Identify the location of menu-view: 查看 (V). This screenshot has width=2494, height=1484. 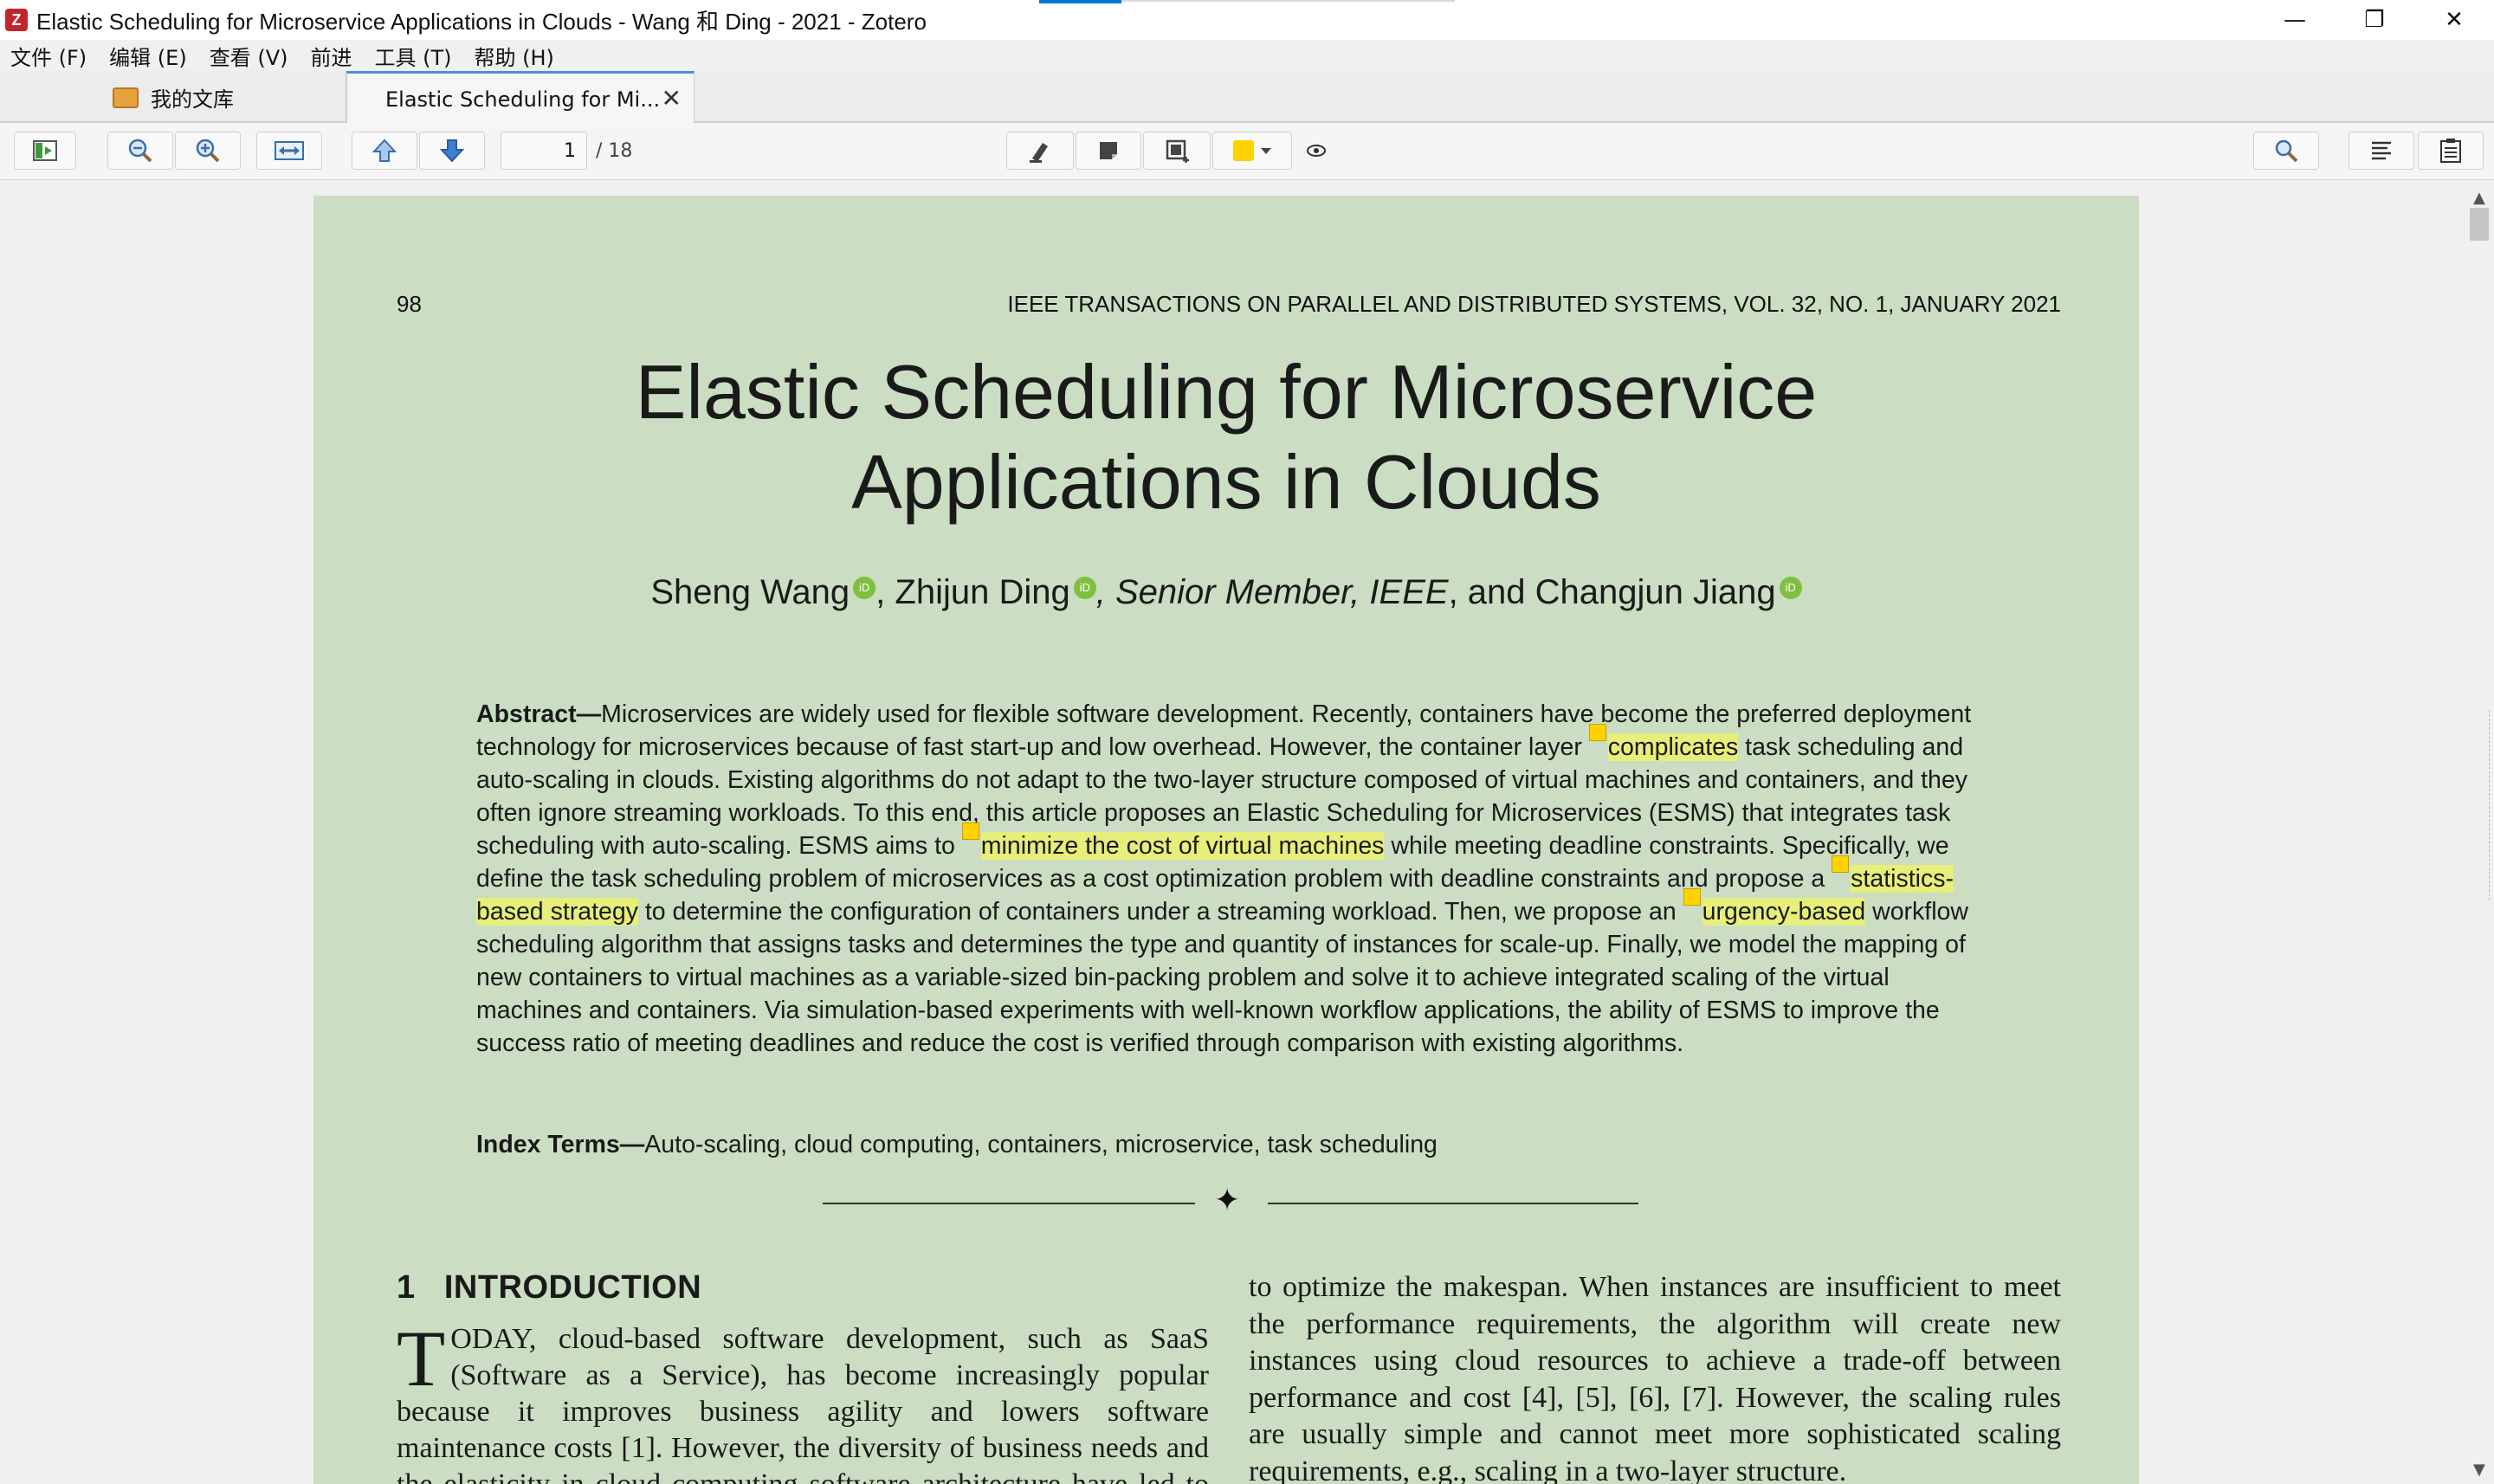
(249, 56).